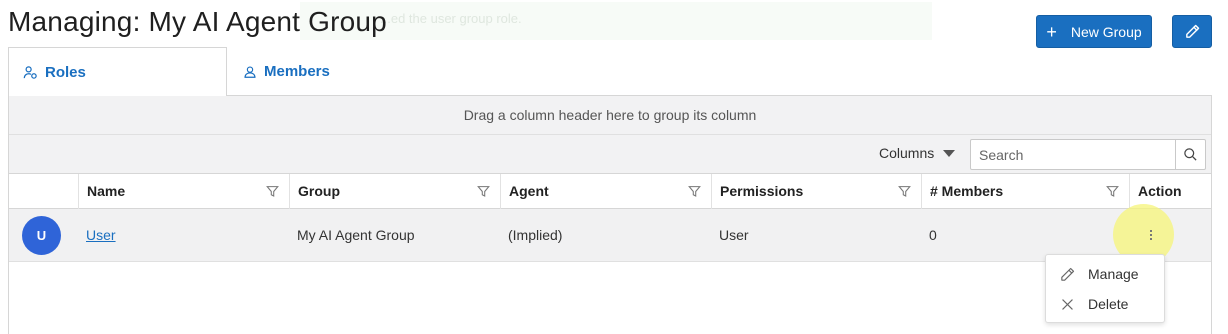  Describe the element at coordinates (451, 18) in the screenshot. I see `faded-notification-text: ...ed the user group role.` at that location.